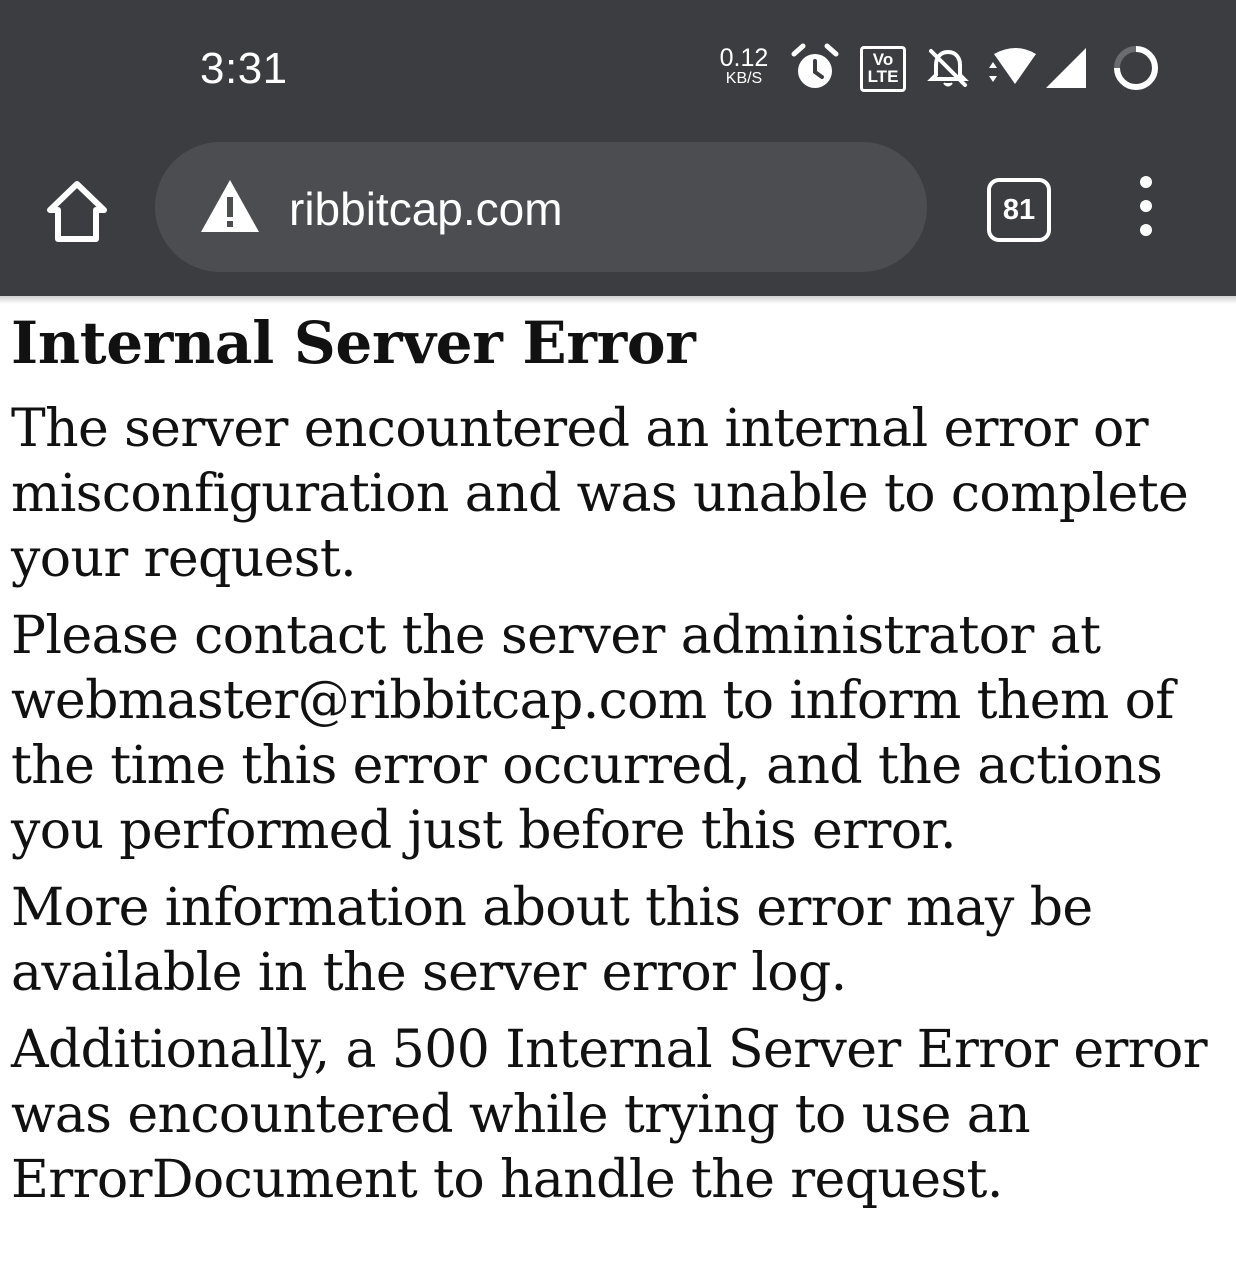 Image resolution: width=1236 pixels, height=1280 pixels. Describe the element at coordinates (1019, 210) in the screenshot. I see `tab-switcher-button: 81` at that location.